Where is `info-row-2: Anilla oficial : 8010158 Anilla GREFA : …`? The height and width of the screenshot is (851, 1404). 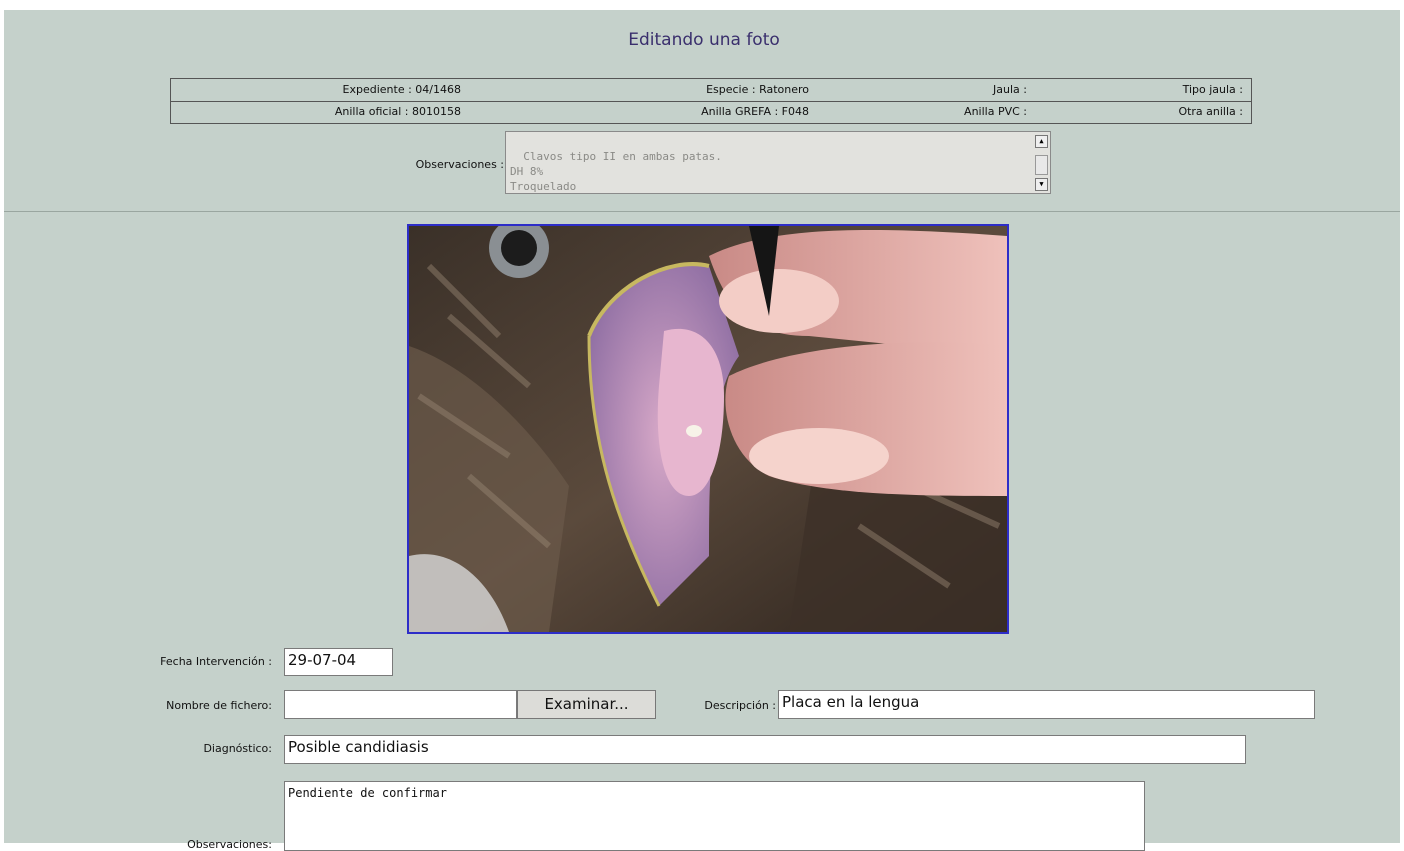 info-row-2: Anilla oficial : 8010158 Anilla GREFA : … is located at coordinates (711, 112).